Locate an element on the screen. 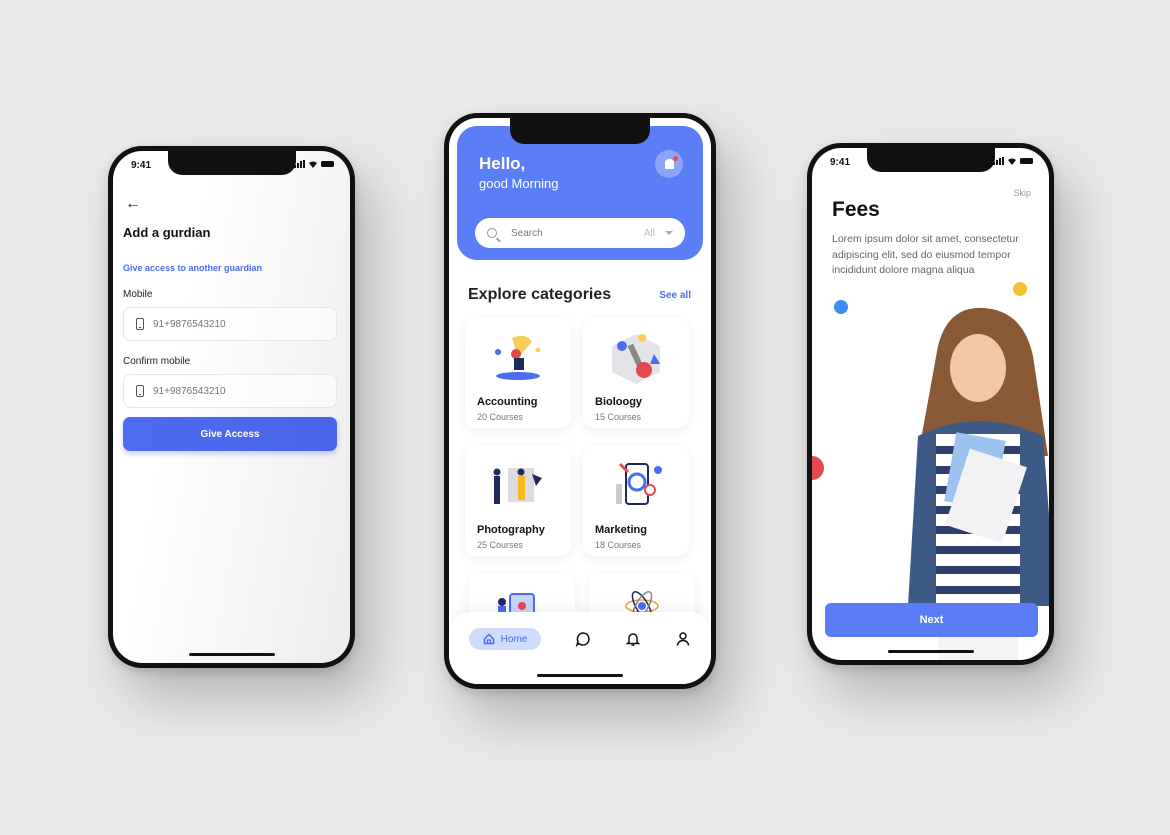 This screenshot has height=835, width=1170. category-card-photography: Photography 25 Courses is located at coordinates (518, 501).